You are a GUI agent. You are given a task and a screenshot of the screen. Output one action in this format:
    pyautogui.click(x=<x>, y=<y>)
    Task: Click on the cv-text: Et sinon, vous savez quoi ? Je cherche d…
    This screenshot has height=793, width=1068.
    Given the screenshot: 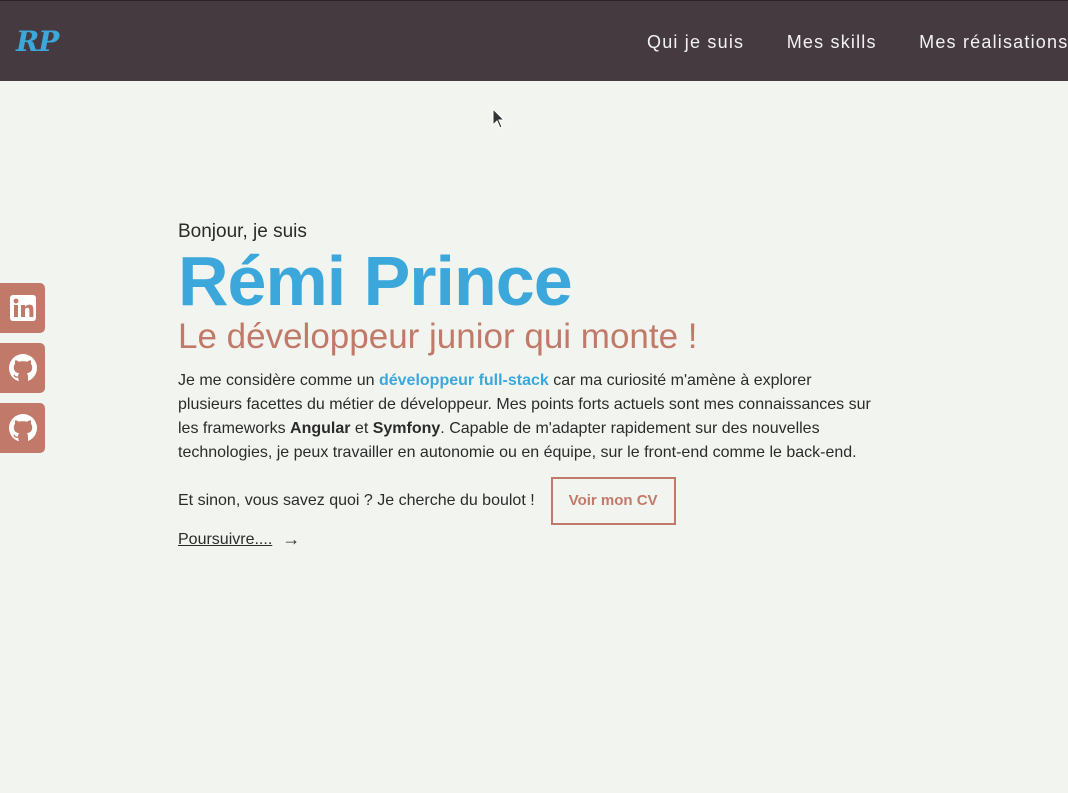 What is the action you would take?
    pyautogui.click(x=356, y=500)
    